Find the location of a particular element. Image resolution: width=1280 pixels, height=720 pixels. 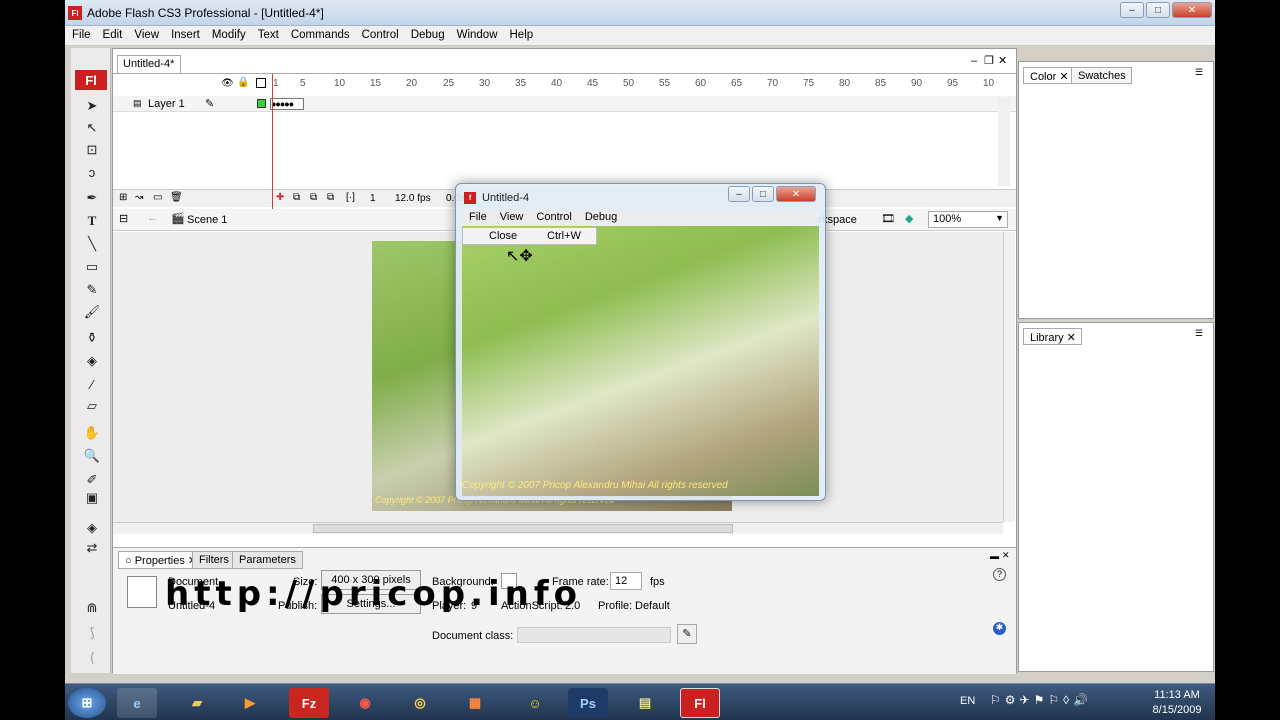

outline-icon is located at coordinates (261, 83).